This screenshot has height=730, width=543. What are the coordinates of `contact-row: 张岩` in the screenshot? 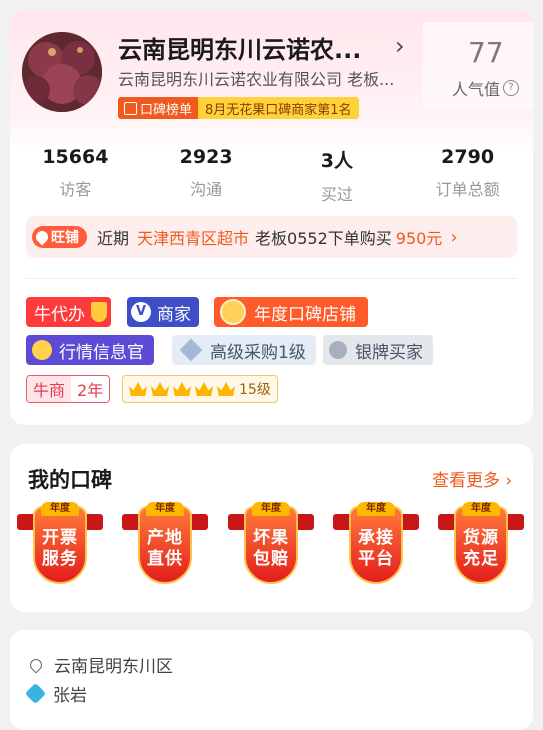 It's located at (55, 693).